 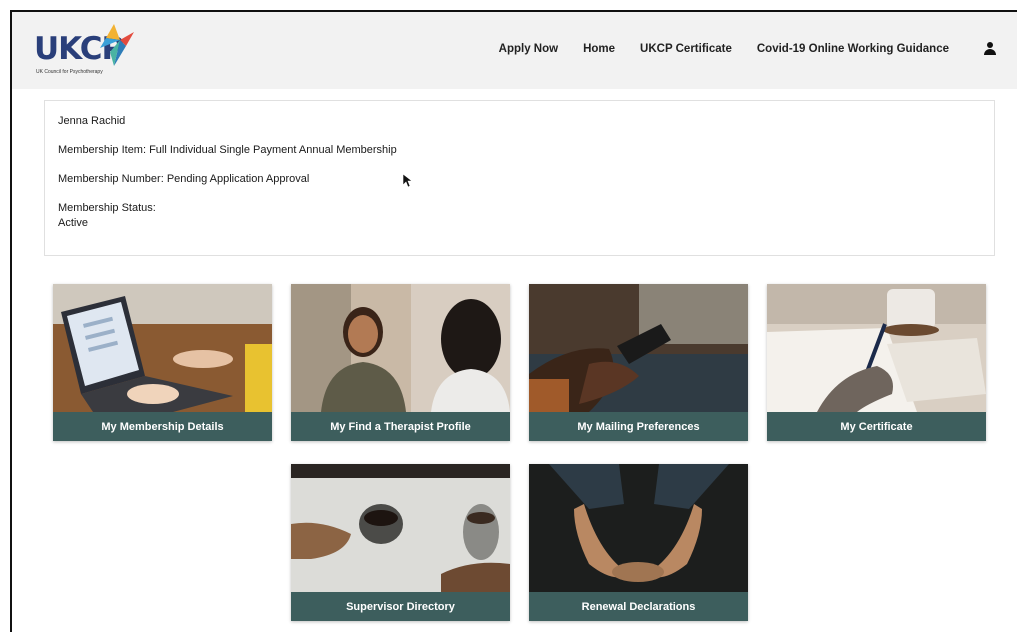 What do you see at coordinates (599, 49) in the screenshot?
I see `nav-home: Home` at bounding box center [599, 49].